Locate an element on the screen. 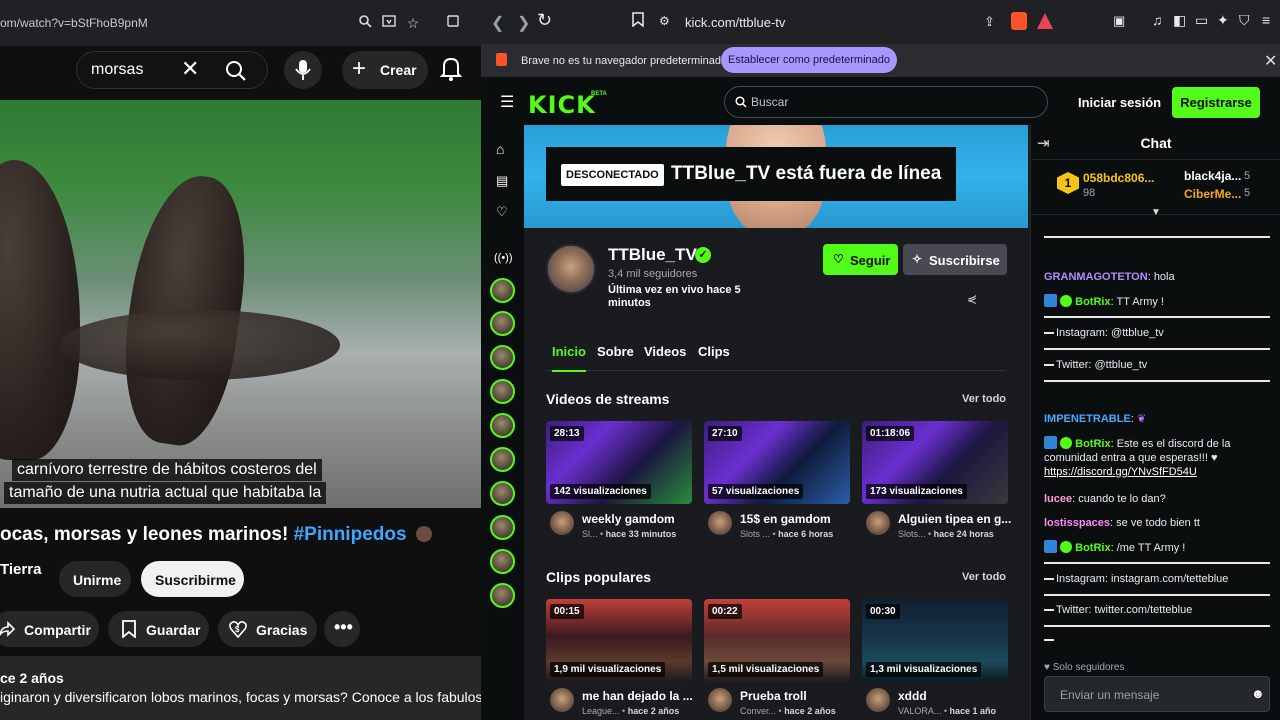  clip-thumbnail: 00:15 1,9 mil visualizaciones is located at coordinates (619, 640).